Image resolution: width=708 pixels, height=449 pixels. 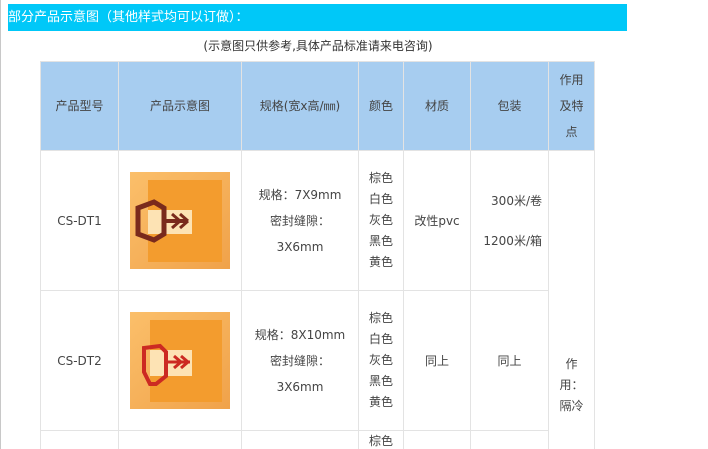 I want to click on seal-strip-profile-dt2-icon, so click(x=180, y=360).